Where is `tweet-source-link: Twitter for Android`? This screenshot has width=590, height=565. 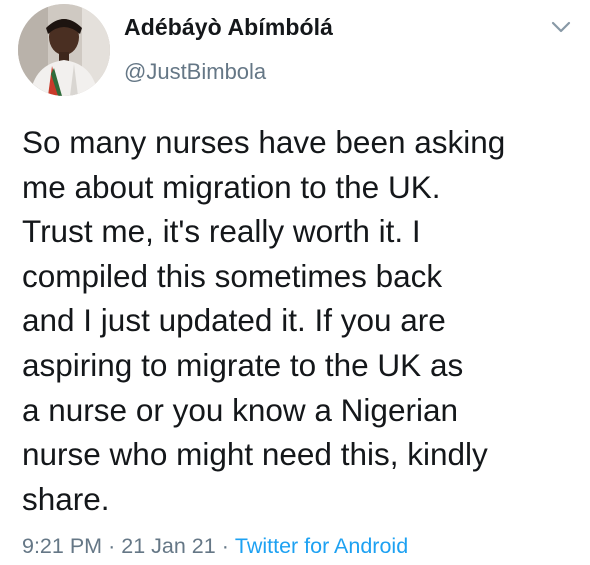 tweet-source-link: Twitter for Android is located at coordinates (321, 546).